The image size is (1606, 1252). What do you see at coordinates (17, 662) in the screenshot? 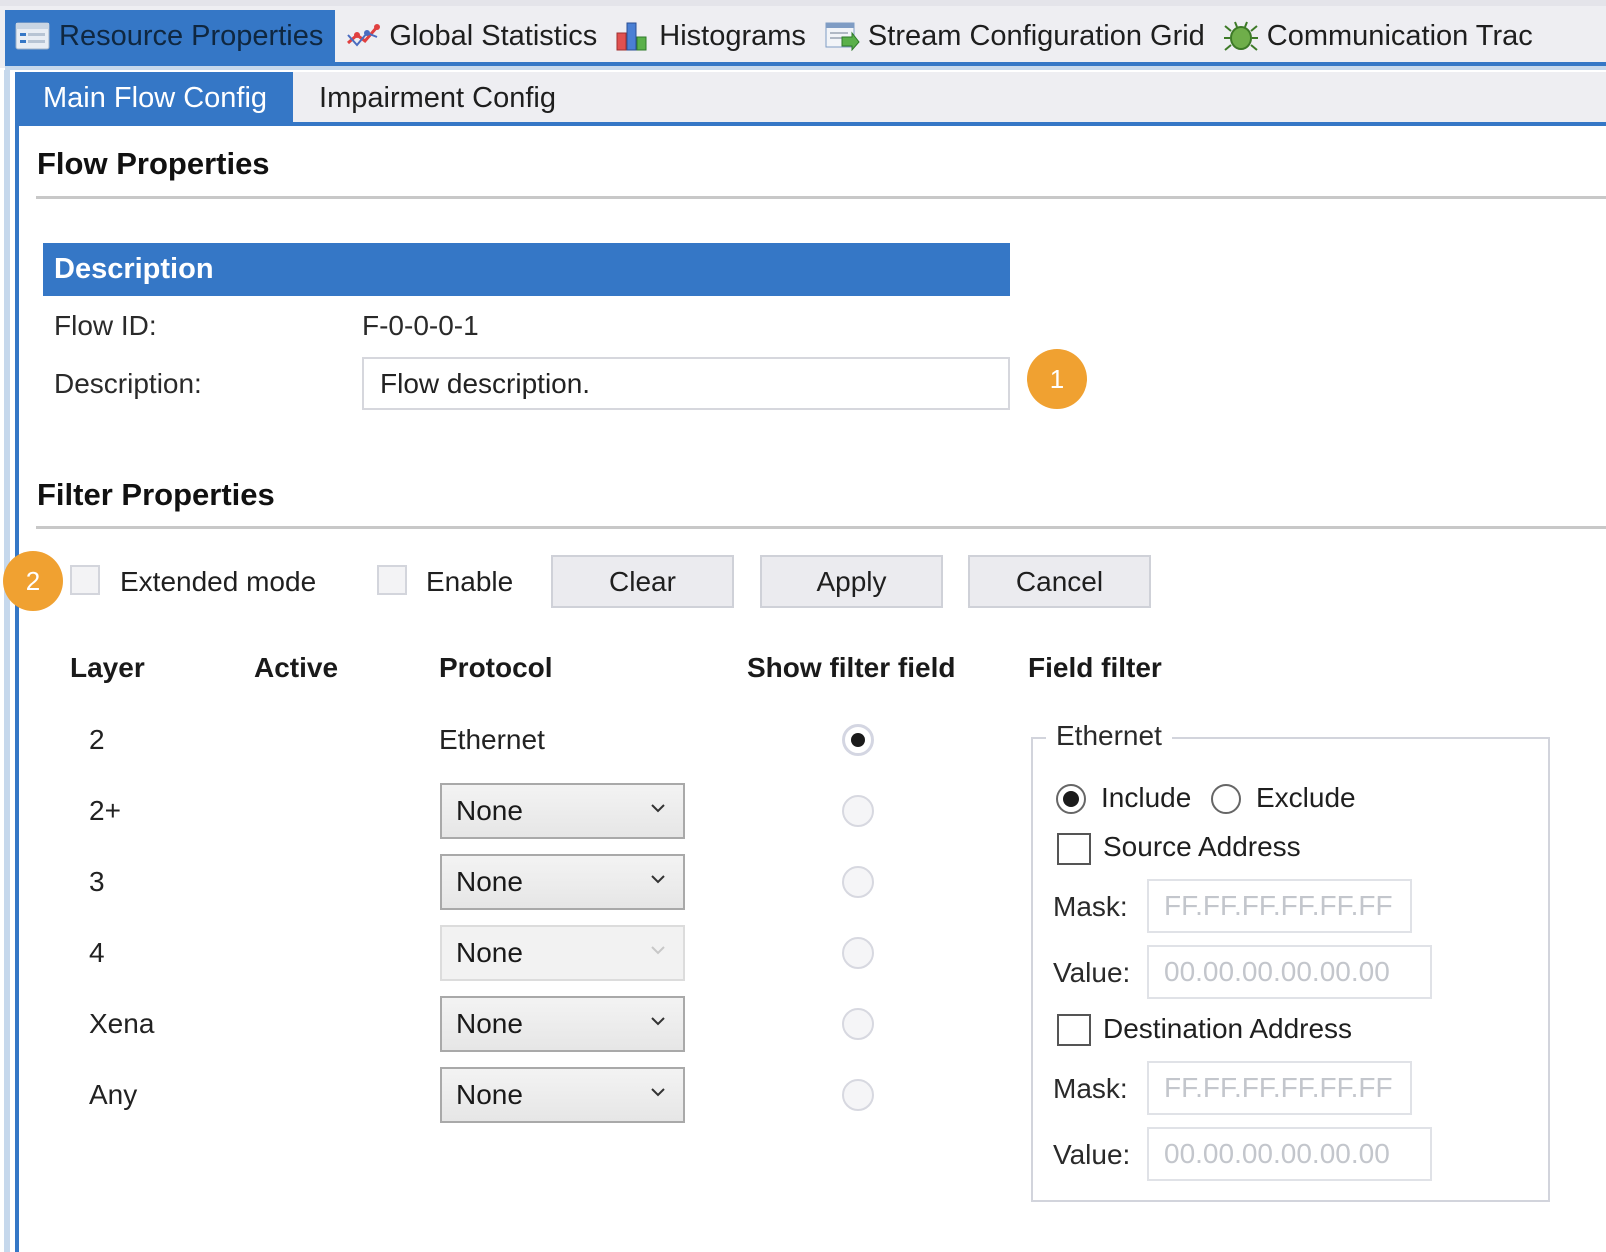
I see `panel-left-border` at bounding box center [17, 662].